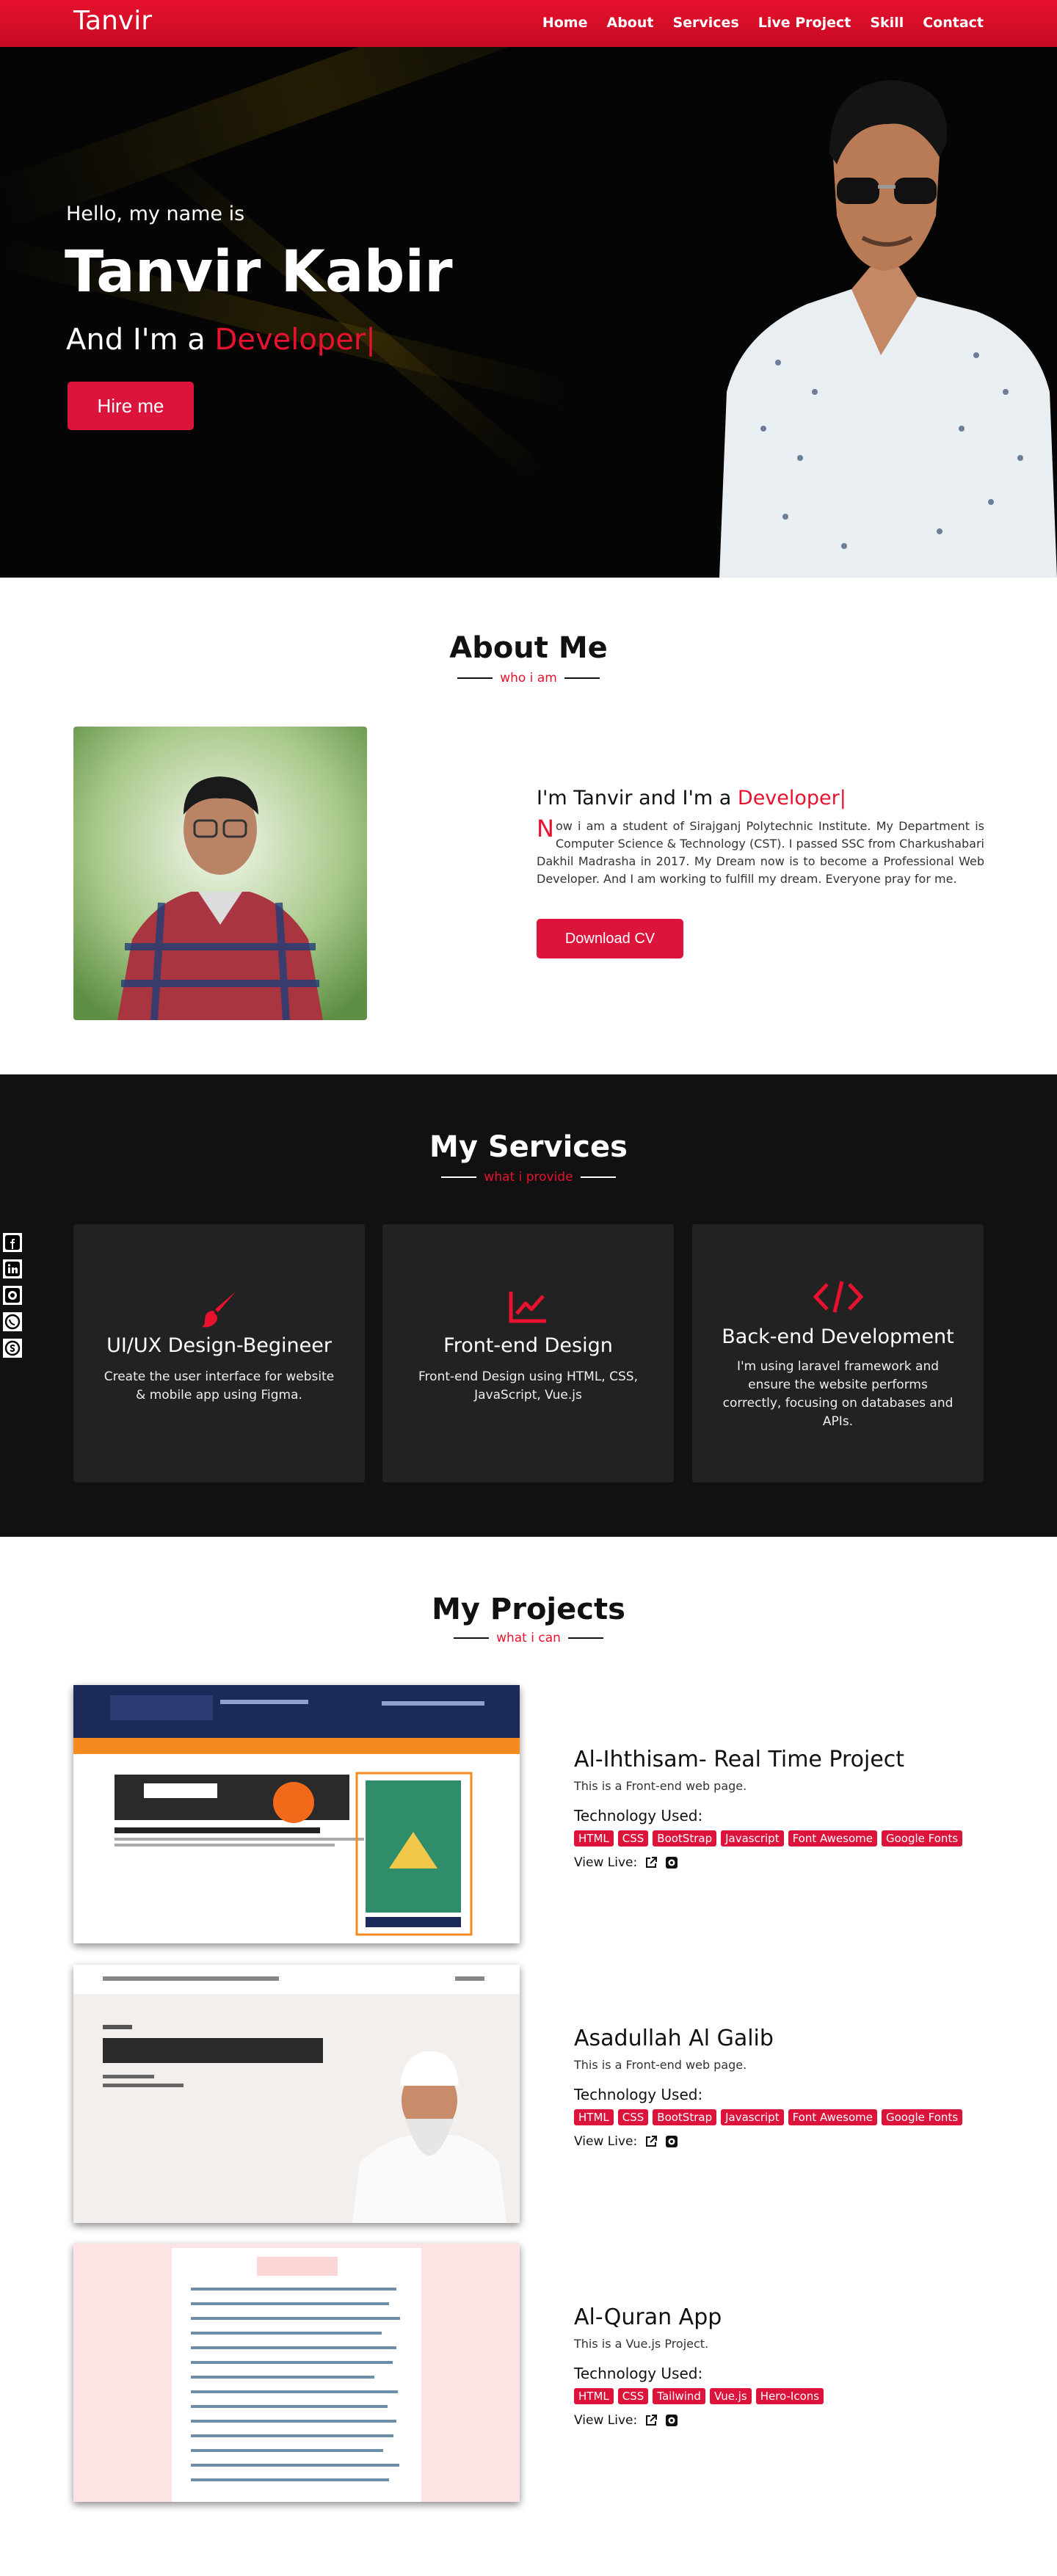 The width and height of the screenshot is (1057, 2576). I want to click on tech-tag: Google Fonts, so click(922, 1838).